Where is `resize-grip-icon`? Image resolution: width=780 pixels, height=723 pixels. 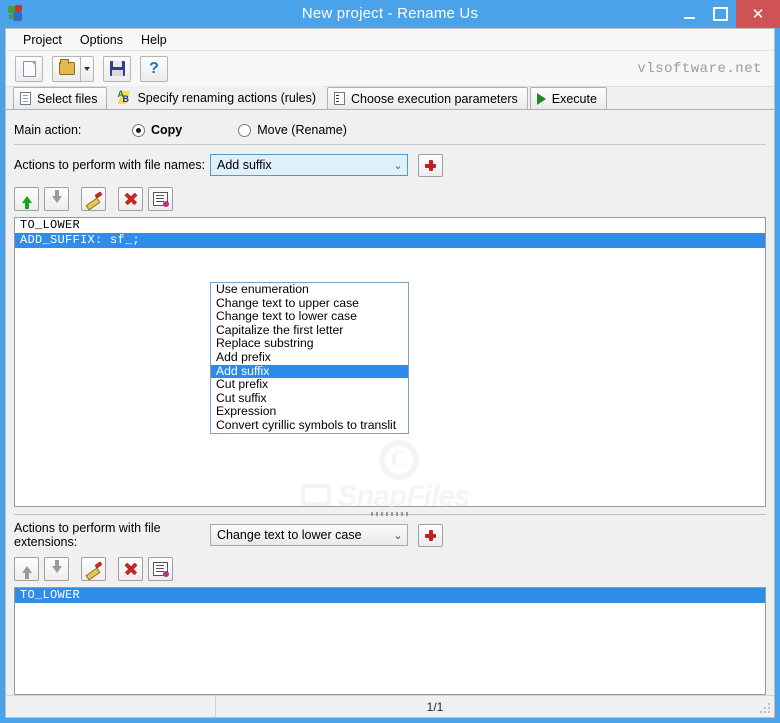 resize-grip-icon is located at coordinates (765, 709).